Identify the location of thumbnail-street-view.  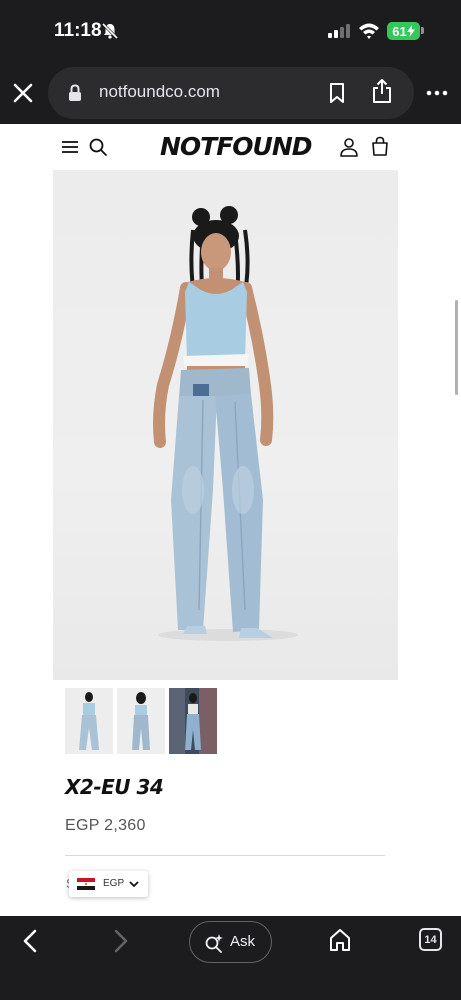
(193, 721).